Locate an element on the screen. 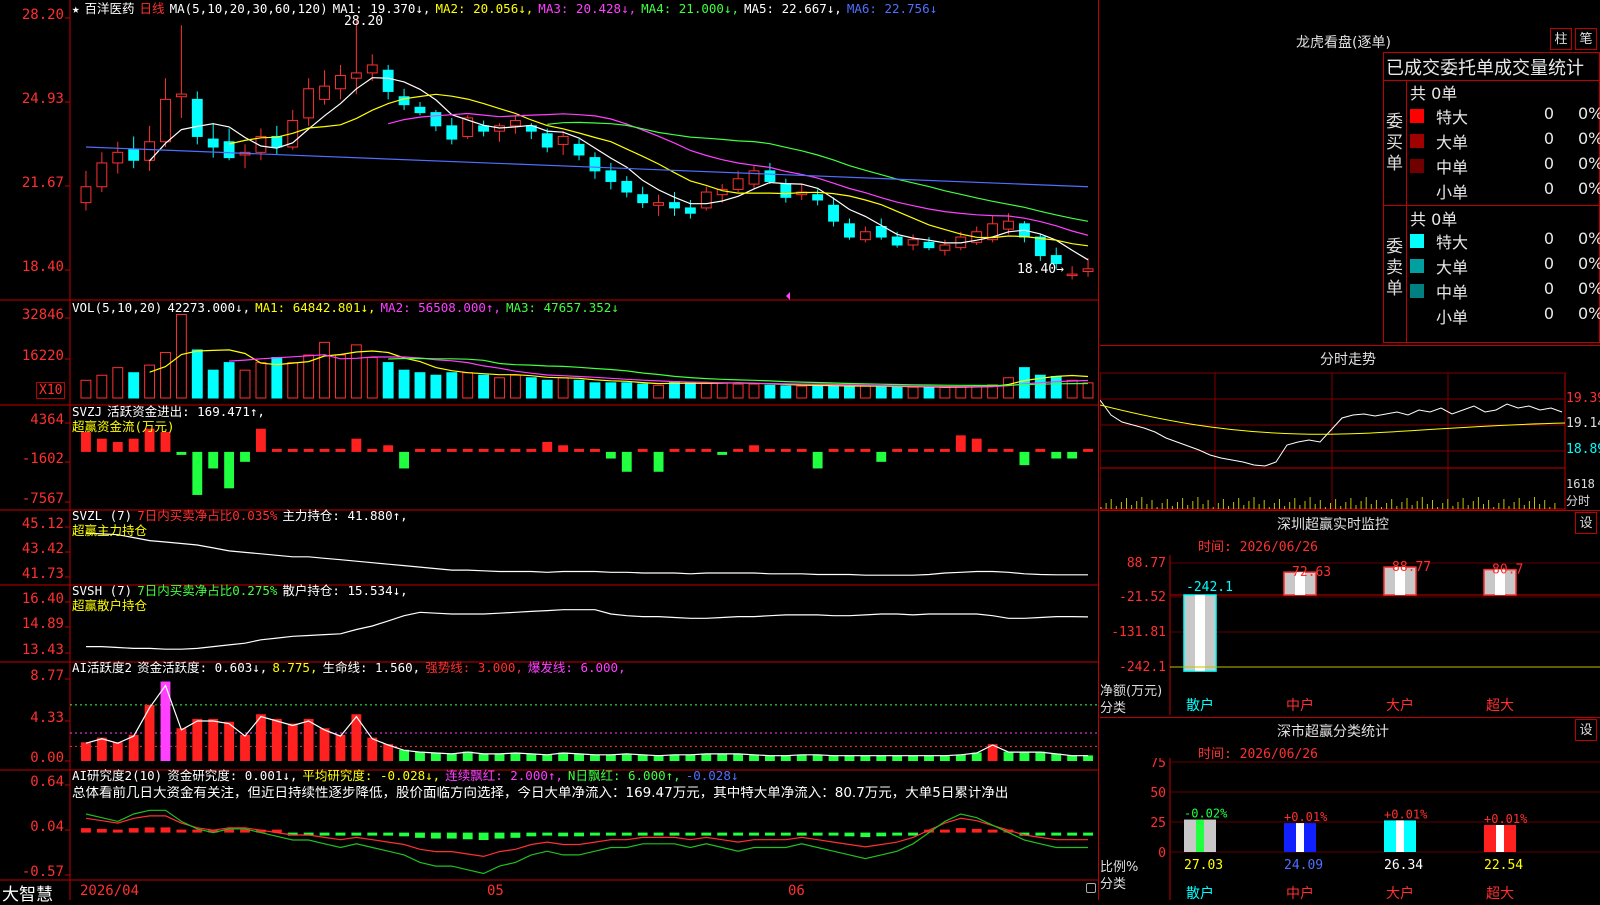 This screenshot has width=1600, height=905. szc-change-label: +0.01% is located at coordinates (1406, 814).